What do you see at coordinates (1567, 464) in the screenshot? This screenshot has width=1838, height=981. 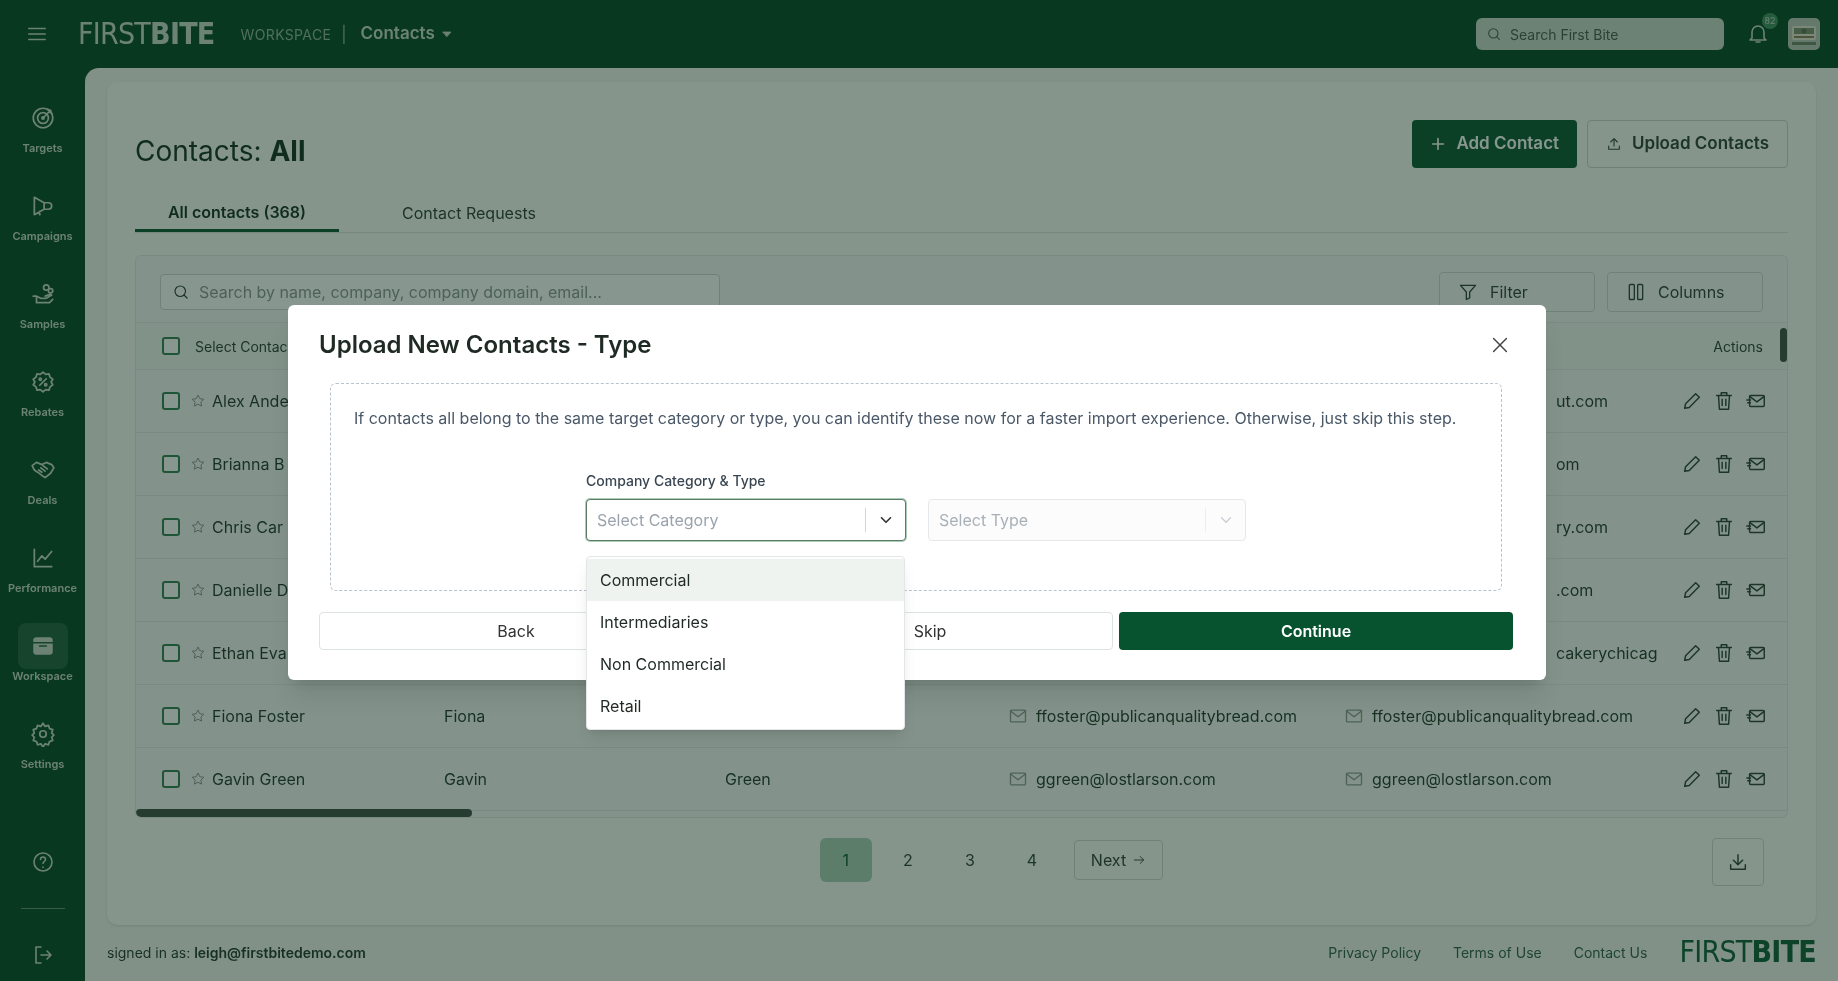 I see `table-cell-text: om` at bounding box center [1567, 464].